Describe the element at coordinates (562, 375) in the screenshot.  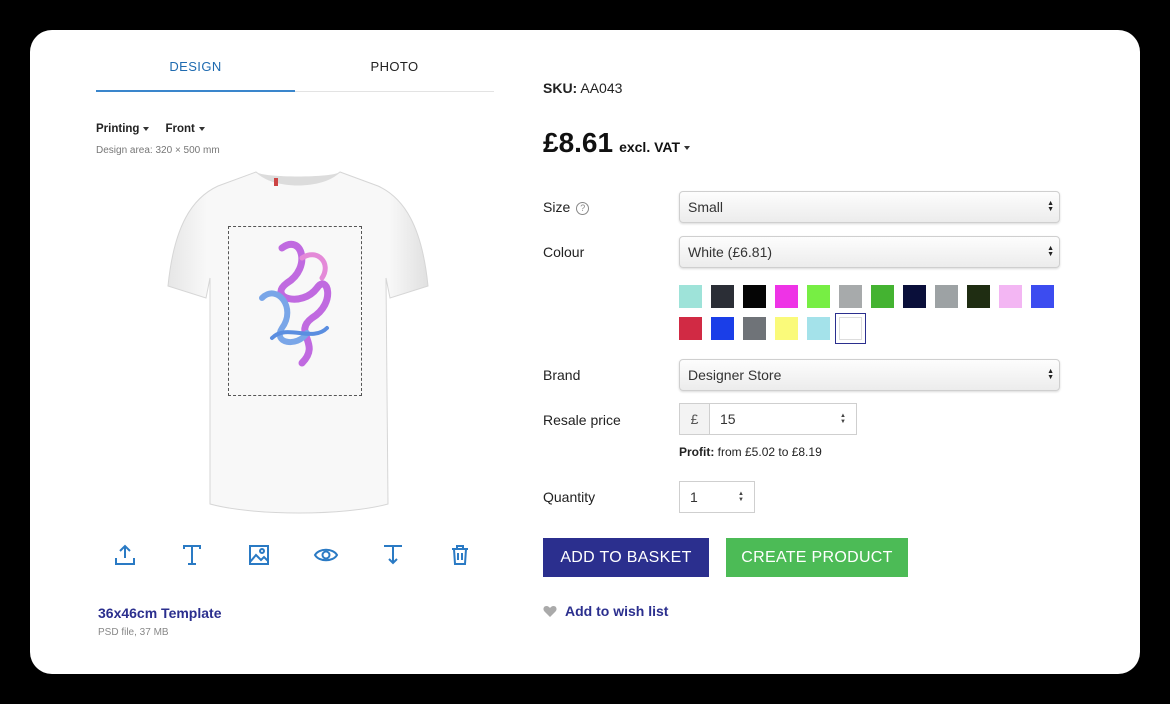
I see `brand-label: Brand` at that location.